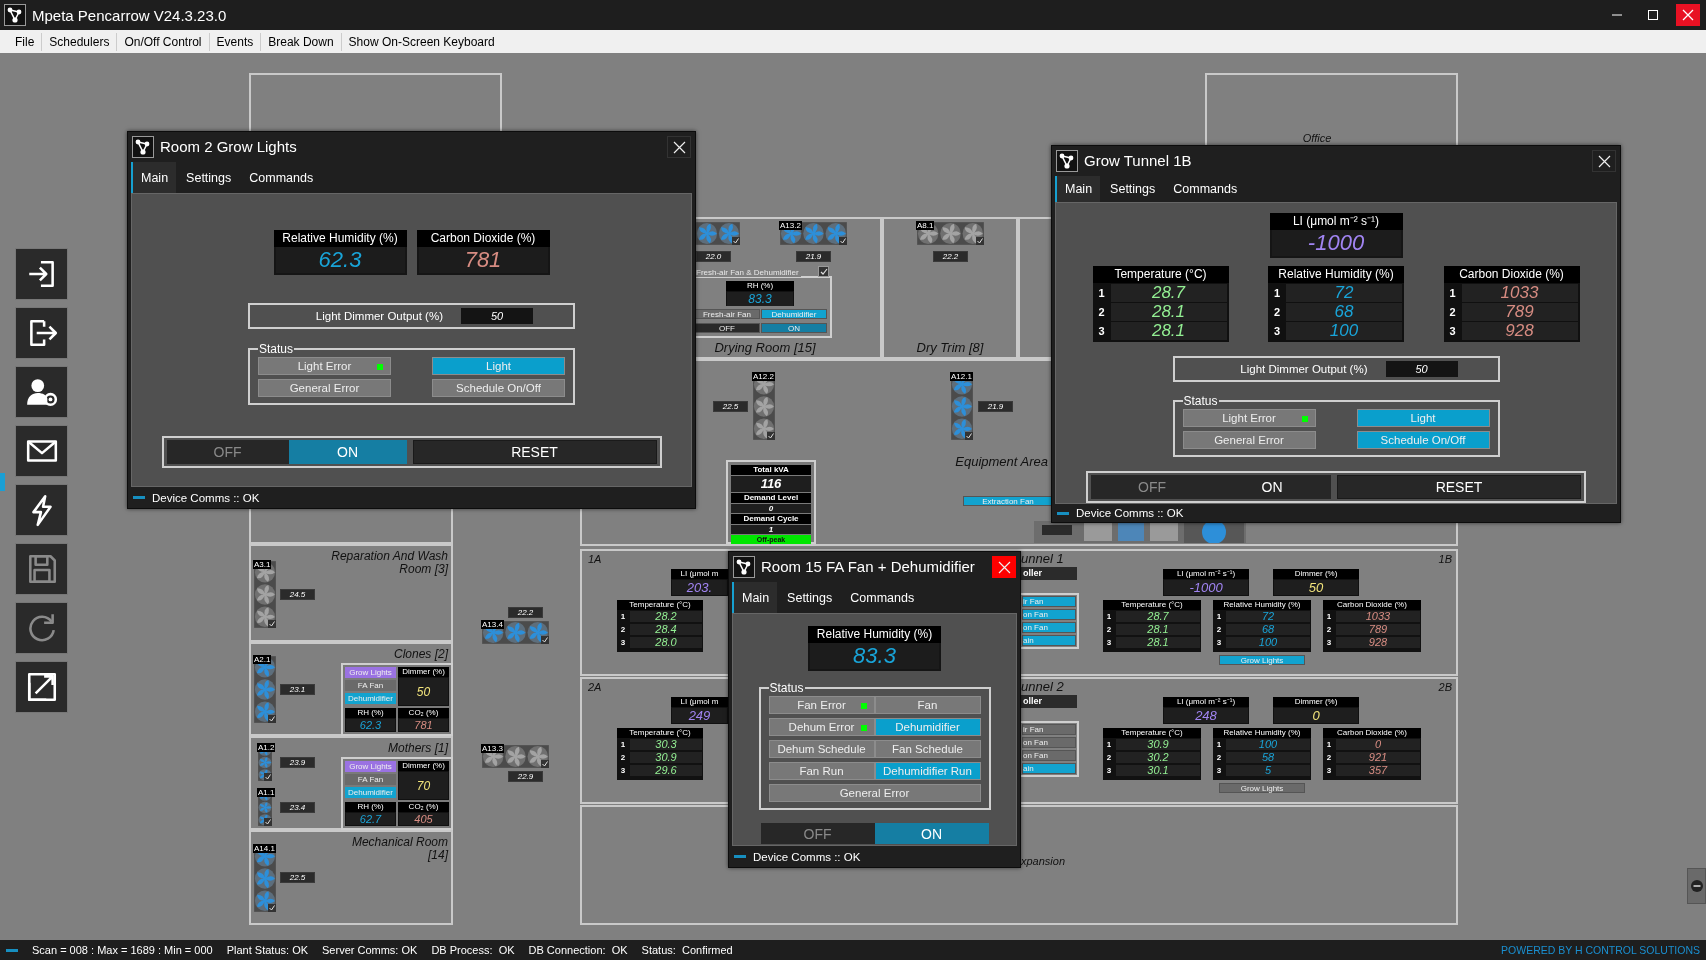 Image resolution: width=1706 pixels, height=960 pixels. I want to click on menu-item: Events, so click(235, 41).